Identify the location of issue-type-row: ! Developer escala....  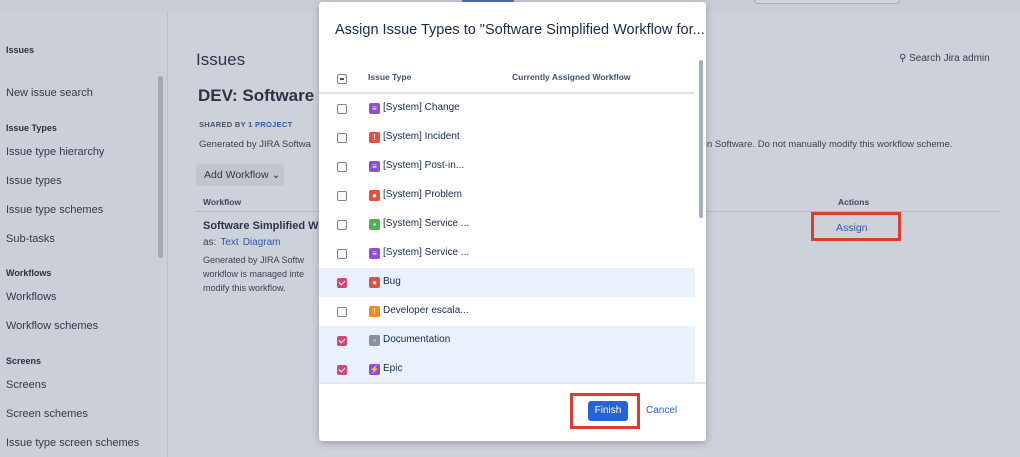
(507, 311).